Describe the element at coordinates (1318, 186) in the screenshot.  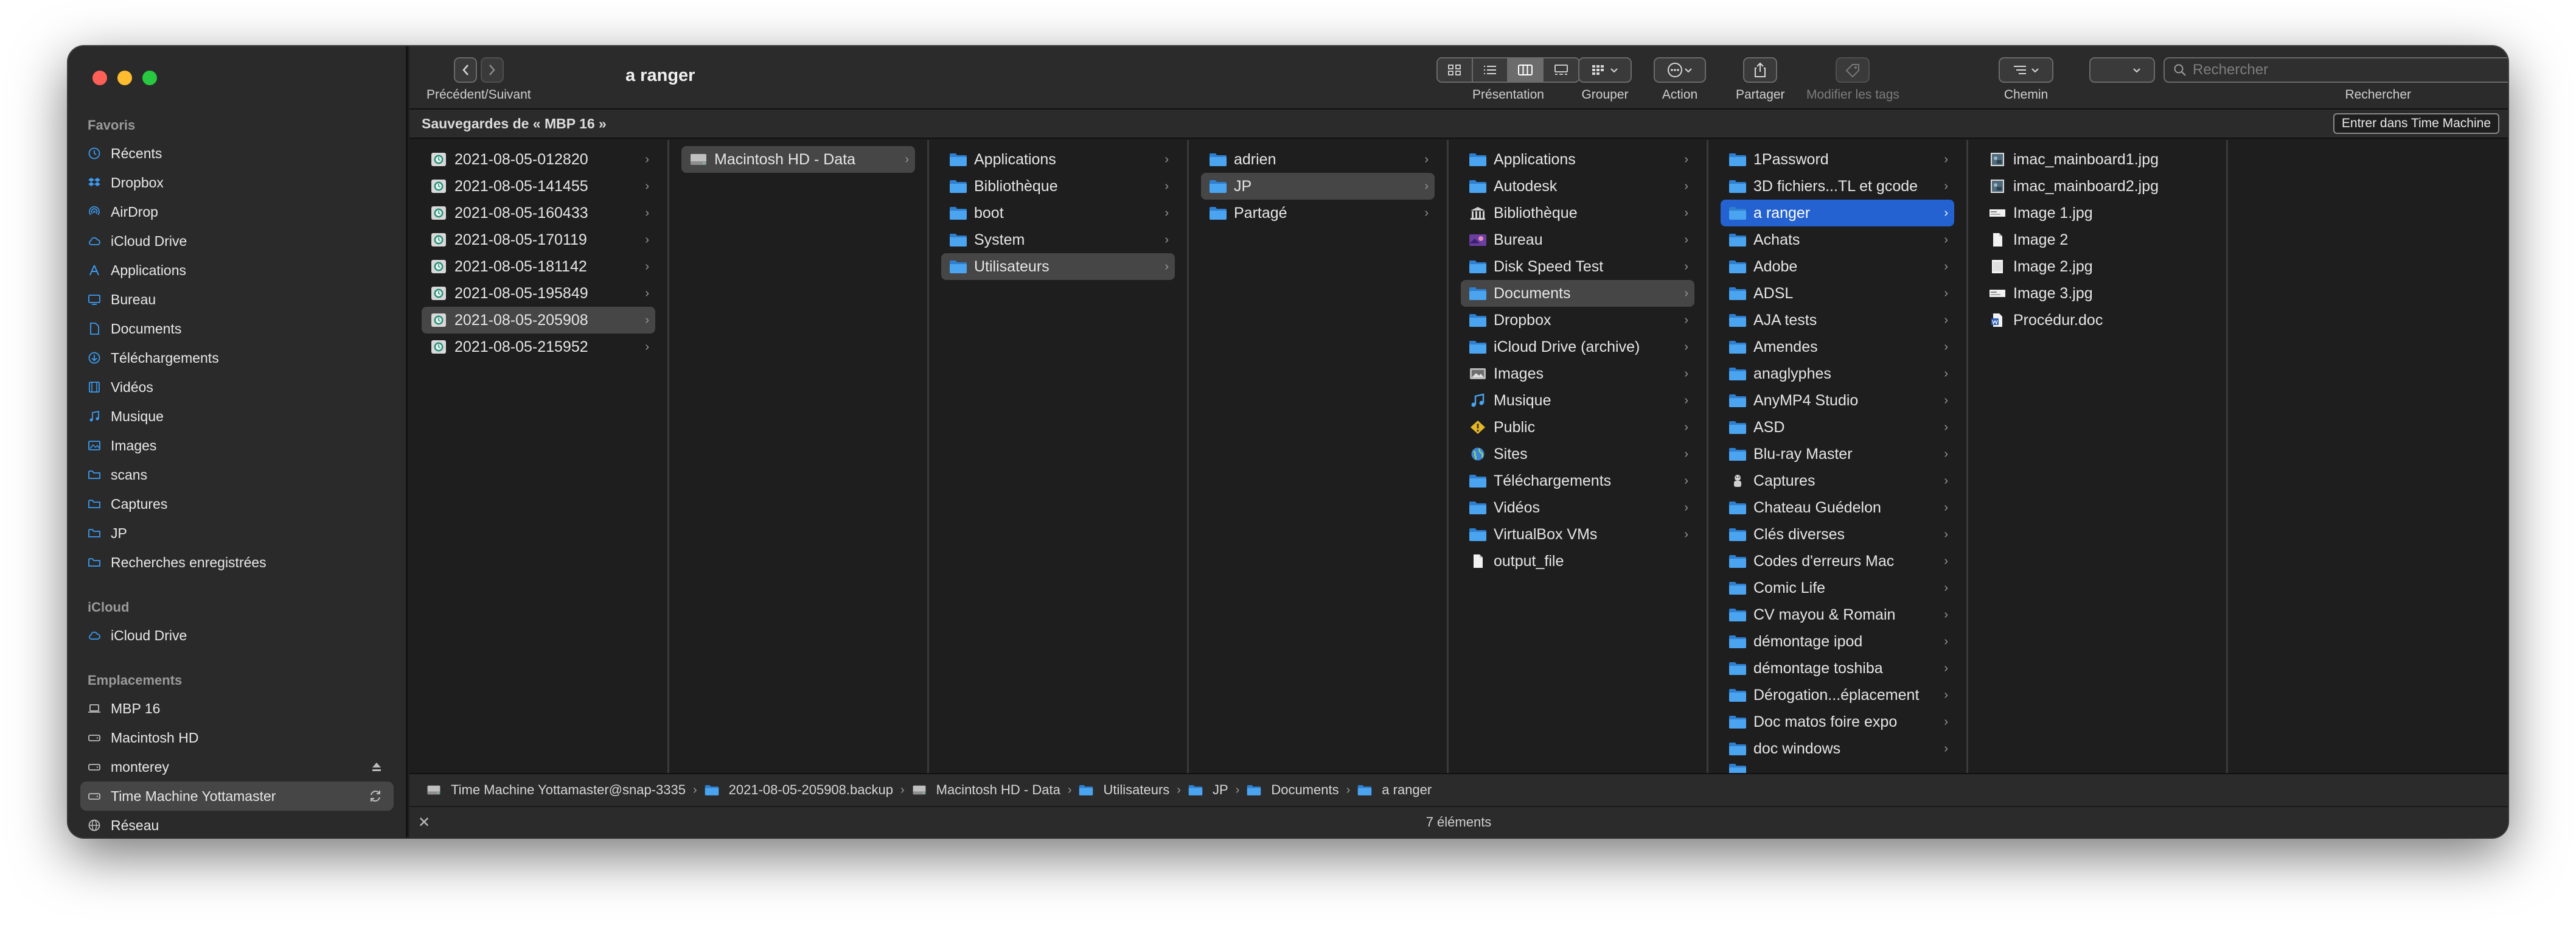
I see `column-item-jp: JP ›` at that location.